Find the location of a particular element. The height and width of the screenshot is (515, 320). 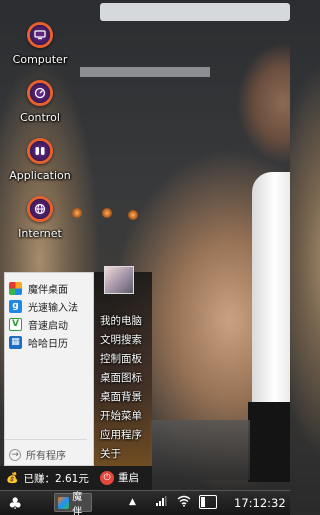

power-icon: ⏻ is located at coordinates (107, 477).